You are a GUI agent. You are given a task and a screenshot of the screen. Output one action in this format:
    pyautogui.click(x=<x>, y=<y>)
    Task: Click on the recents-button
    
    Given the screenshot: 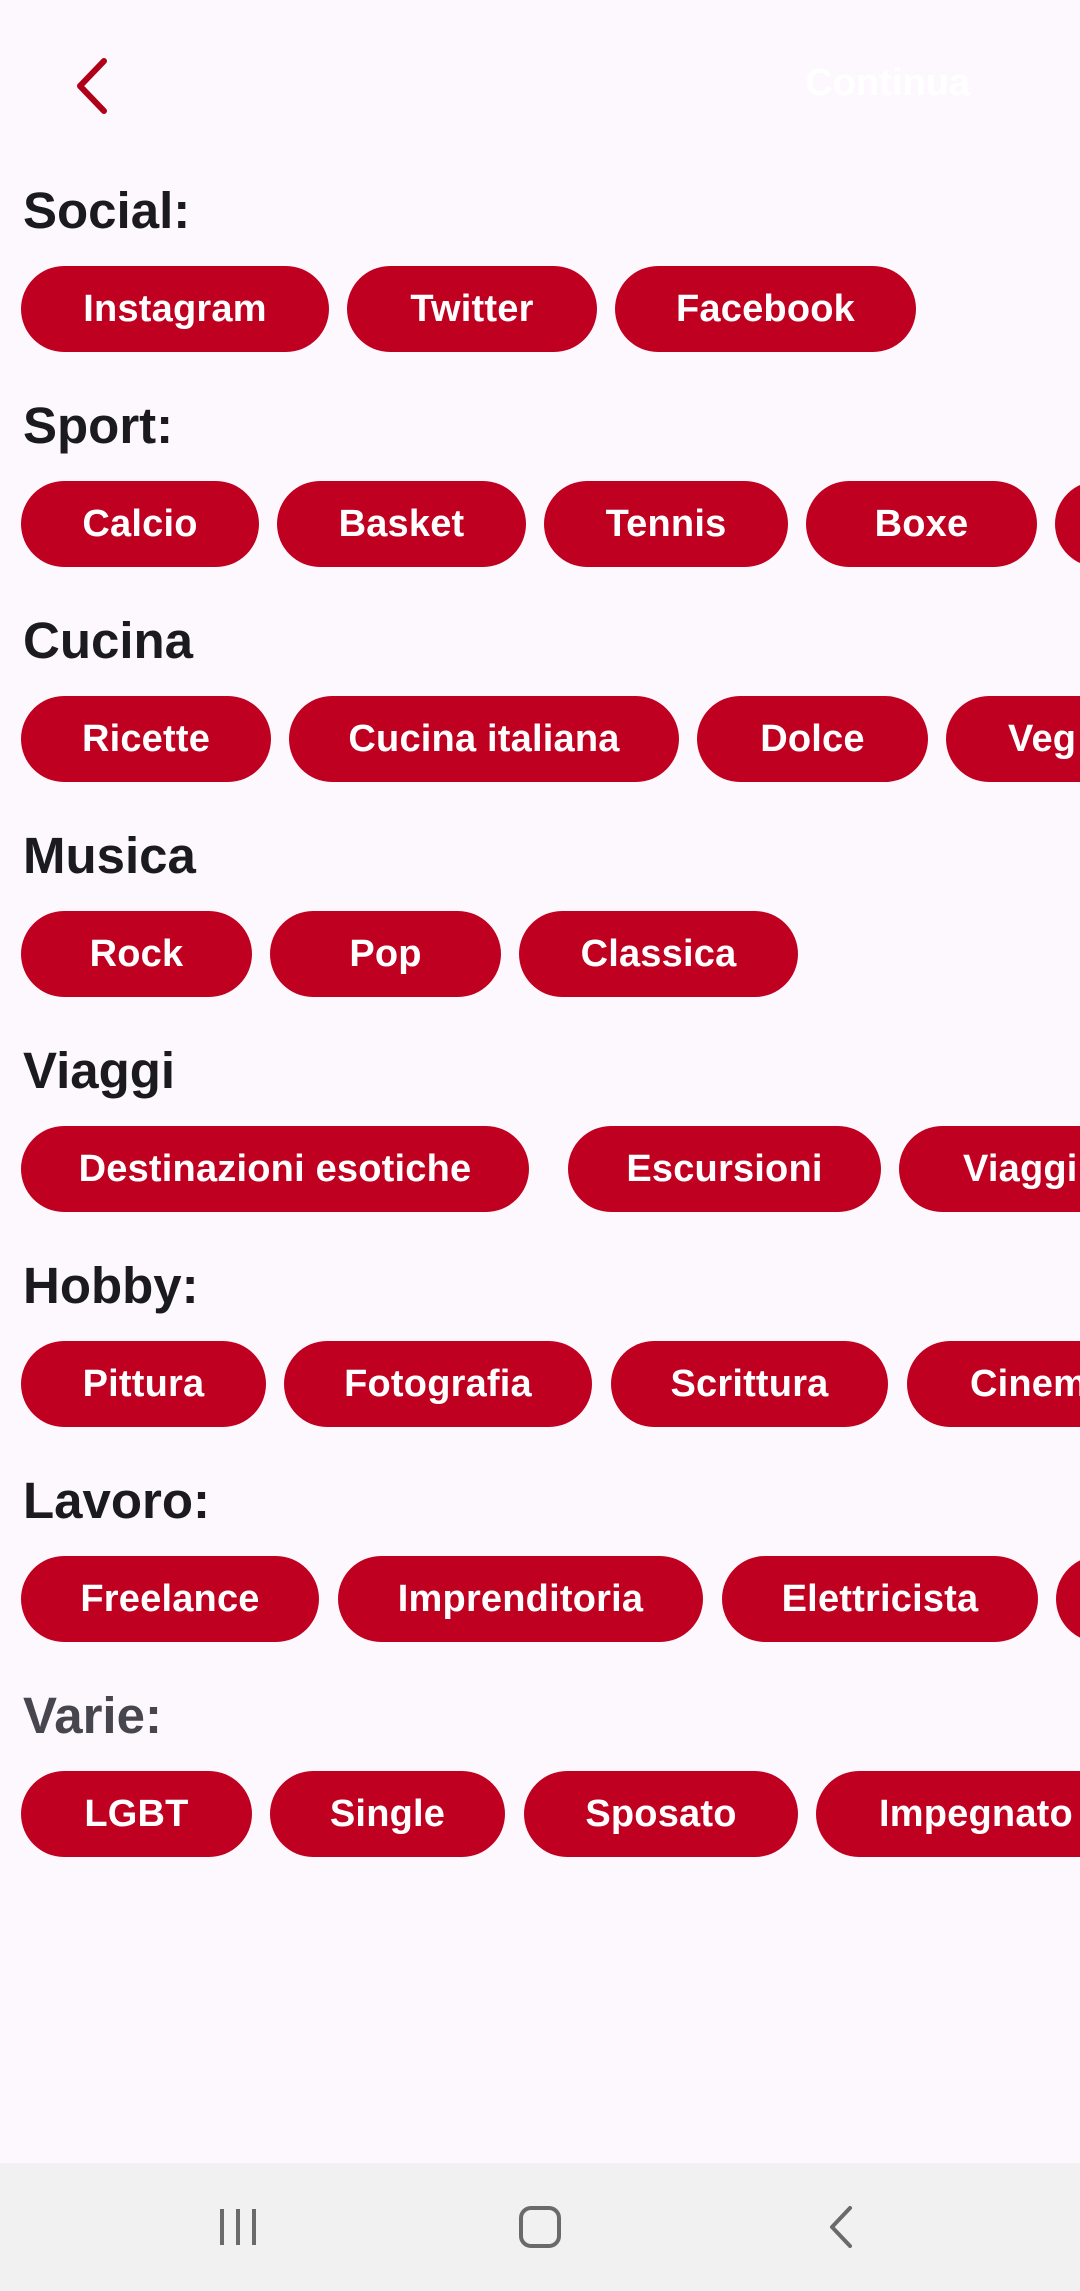 What is the action you would take?
    pyautogui.click(x=238, y=2227)
    